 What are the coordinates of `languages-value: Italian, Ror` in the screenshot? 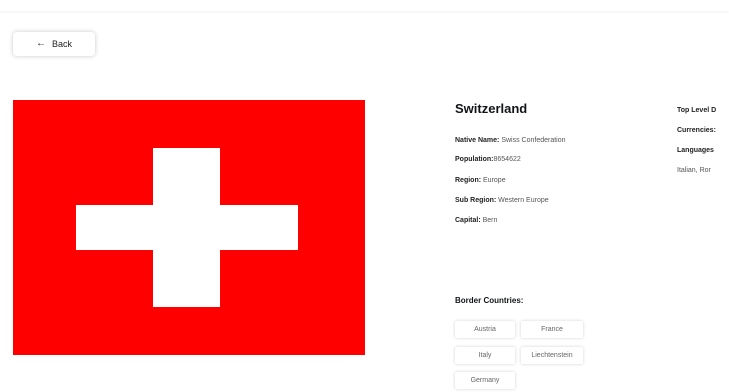 It's located at (694, 170).